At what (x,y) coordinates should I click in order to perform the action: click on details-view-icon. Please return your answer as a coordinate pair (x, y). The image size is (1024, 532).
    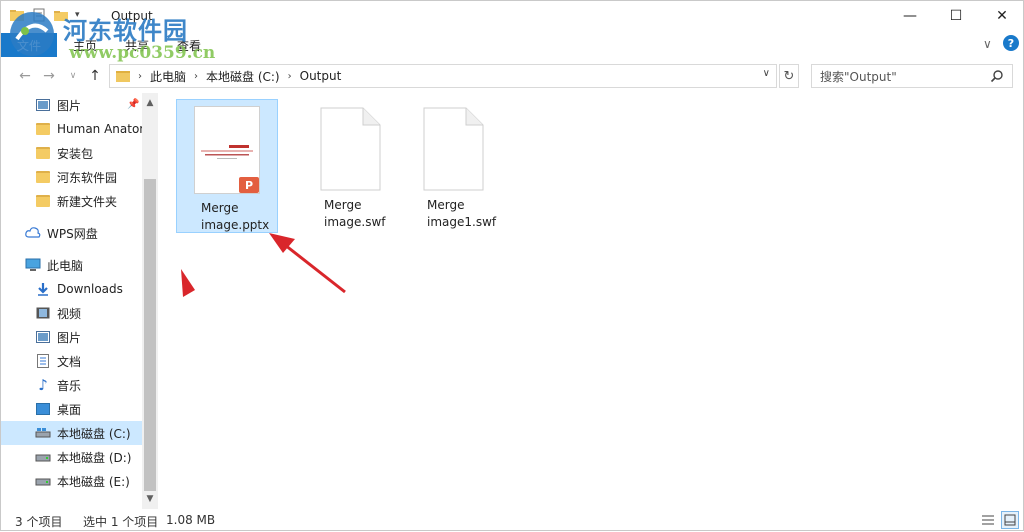
    Looking at the image, I should click on (988, 520).